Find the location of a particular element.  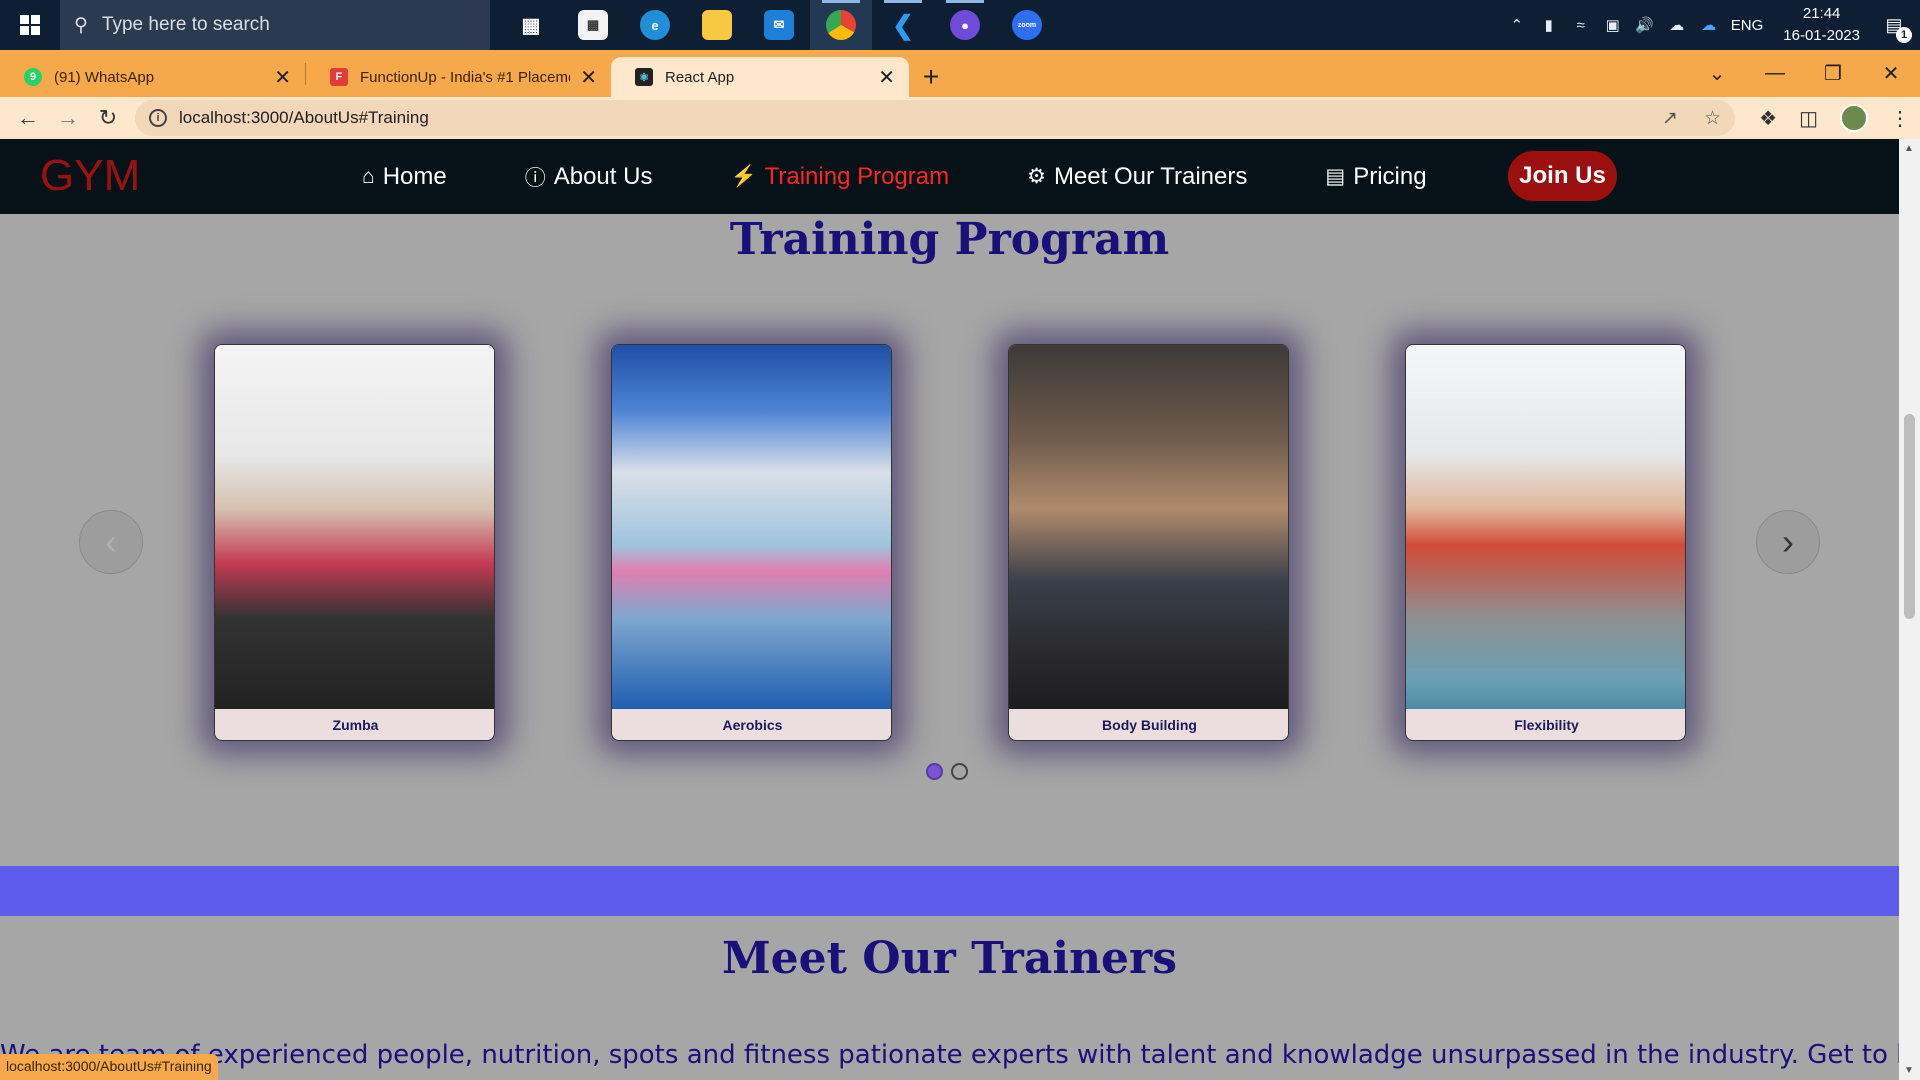

file-explorer-button is located at coordinates (717, 25).